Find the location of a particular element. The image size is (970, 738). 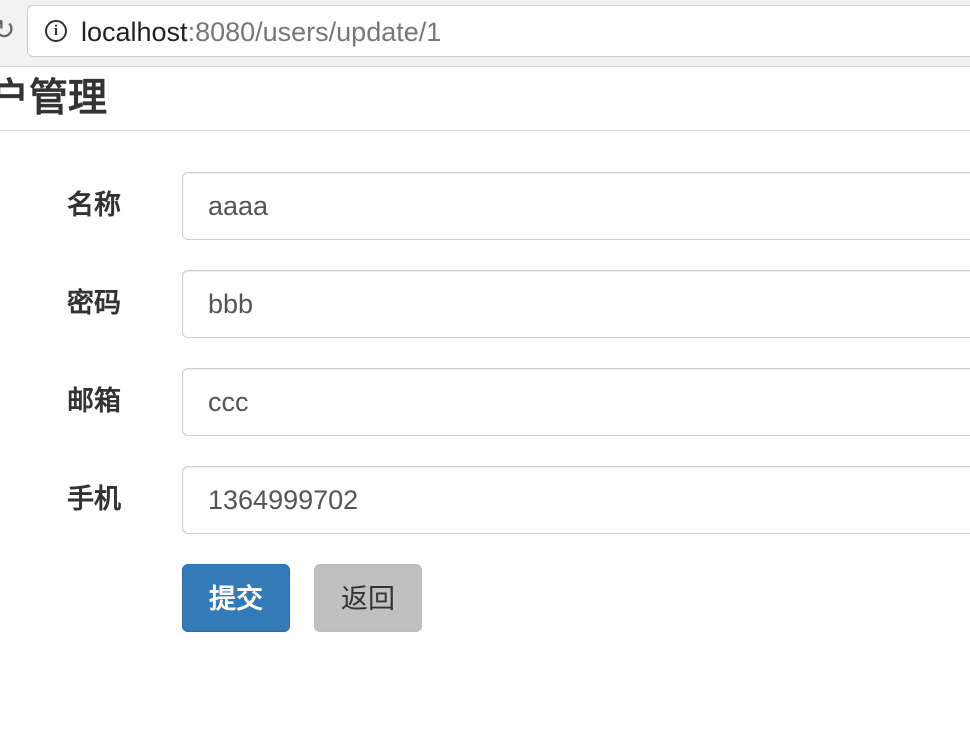

name-label: 名称 is located at coordinates (94, 205).